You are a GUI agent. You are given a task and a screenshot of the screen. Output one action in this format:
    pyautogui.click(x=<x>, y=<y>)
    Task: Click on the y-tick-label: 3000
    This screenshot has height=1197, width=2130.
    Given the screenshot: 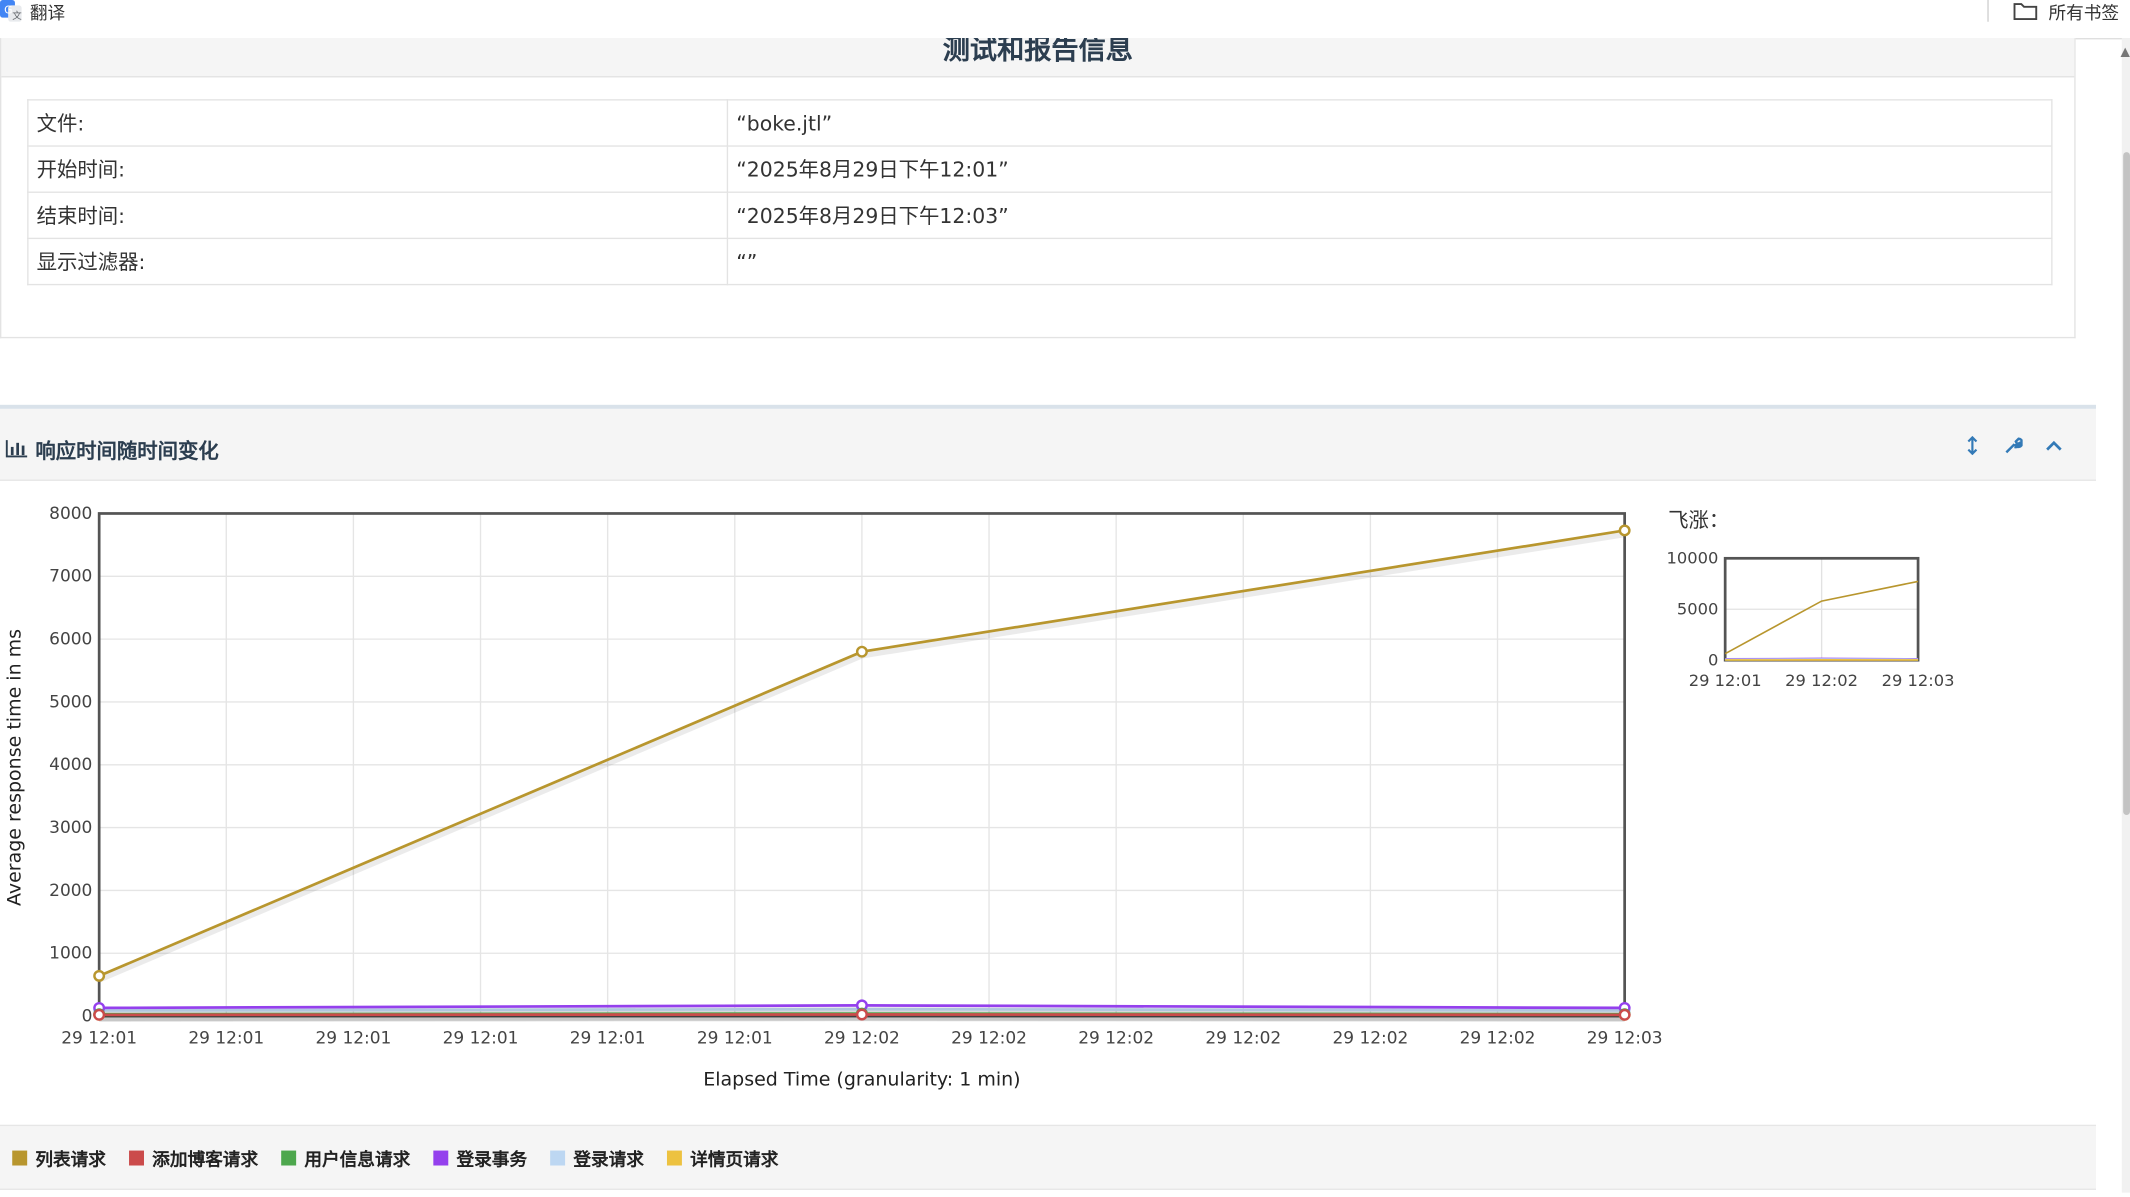 What is the action you would take?
    pyautogui.click(x=70, y=828)
    